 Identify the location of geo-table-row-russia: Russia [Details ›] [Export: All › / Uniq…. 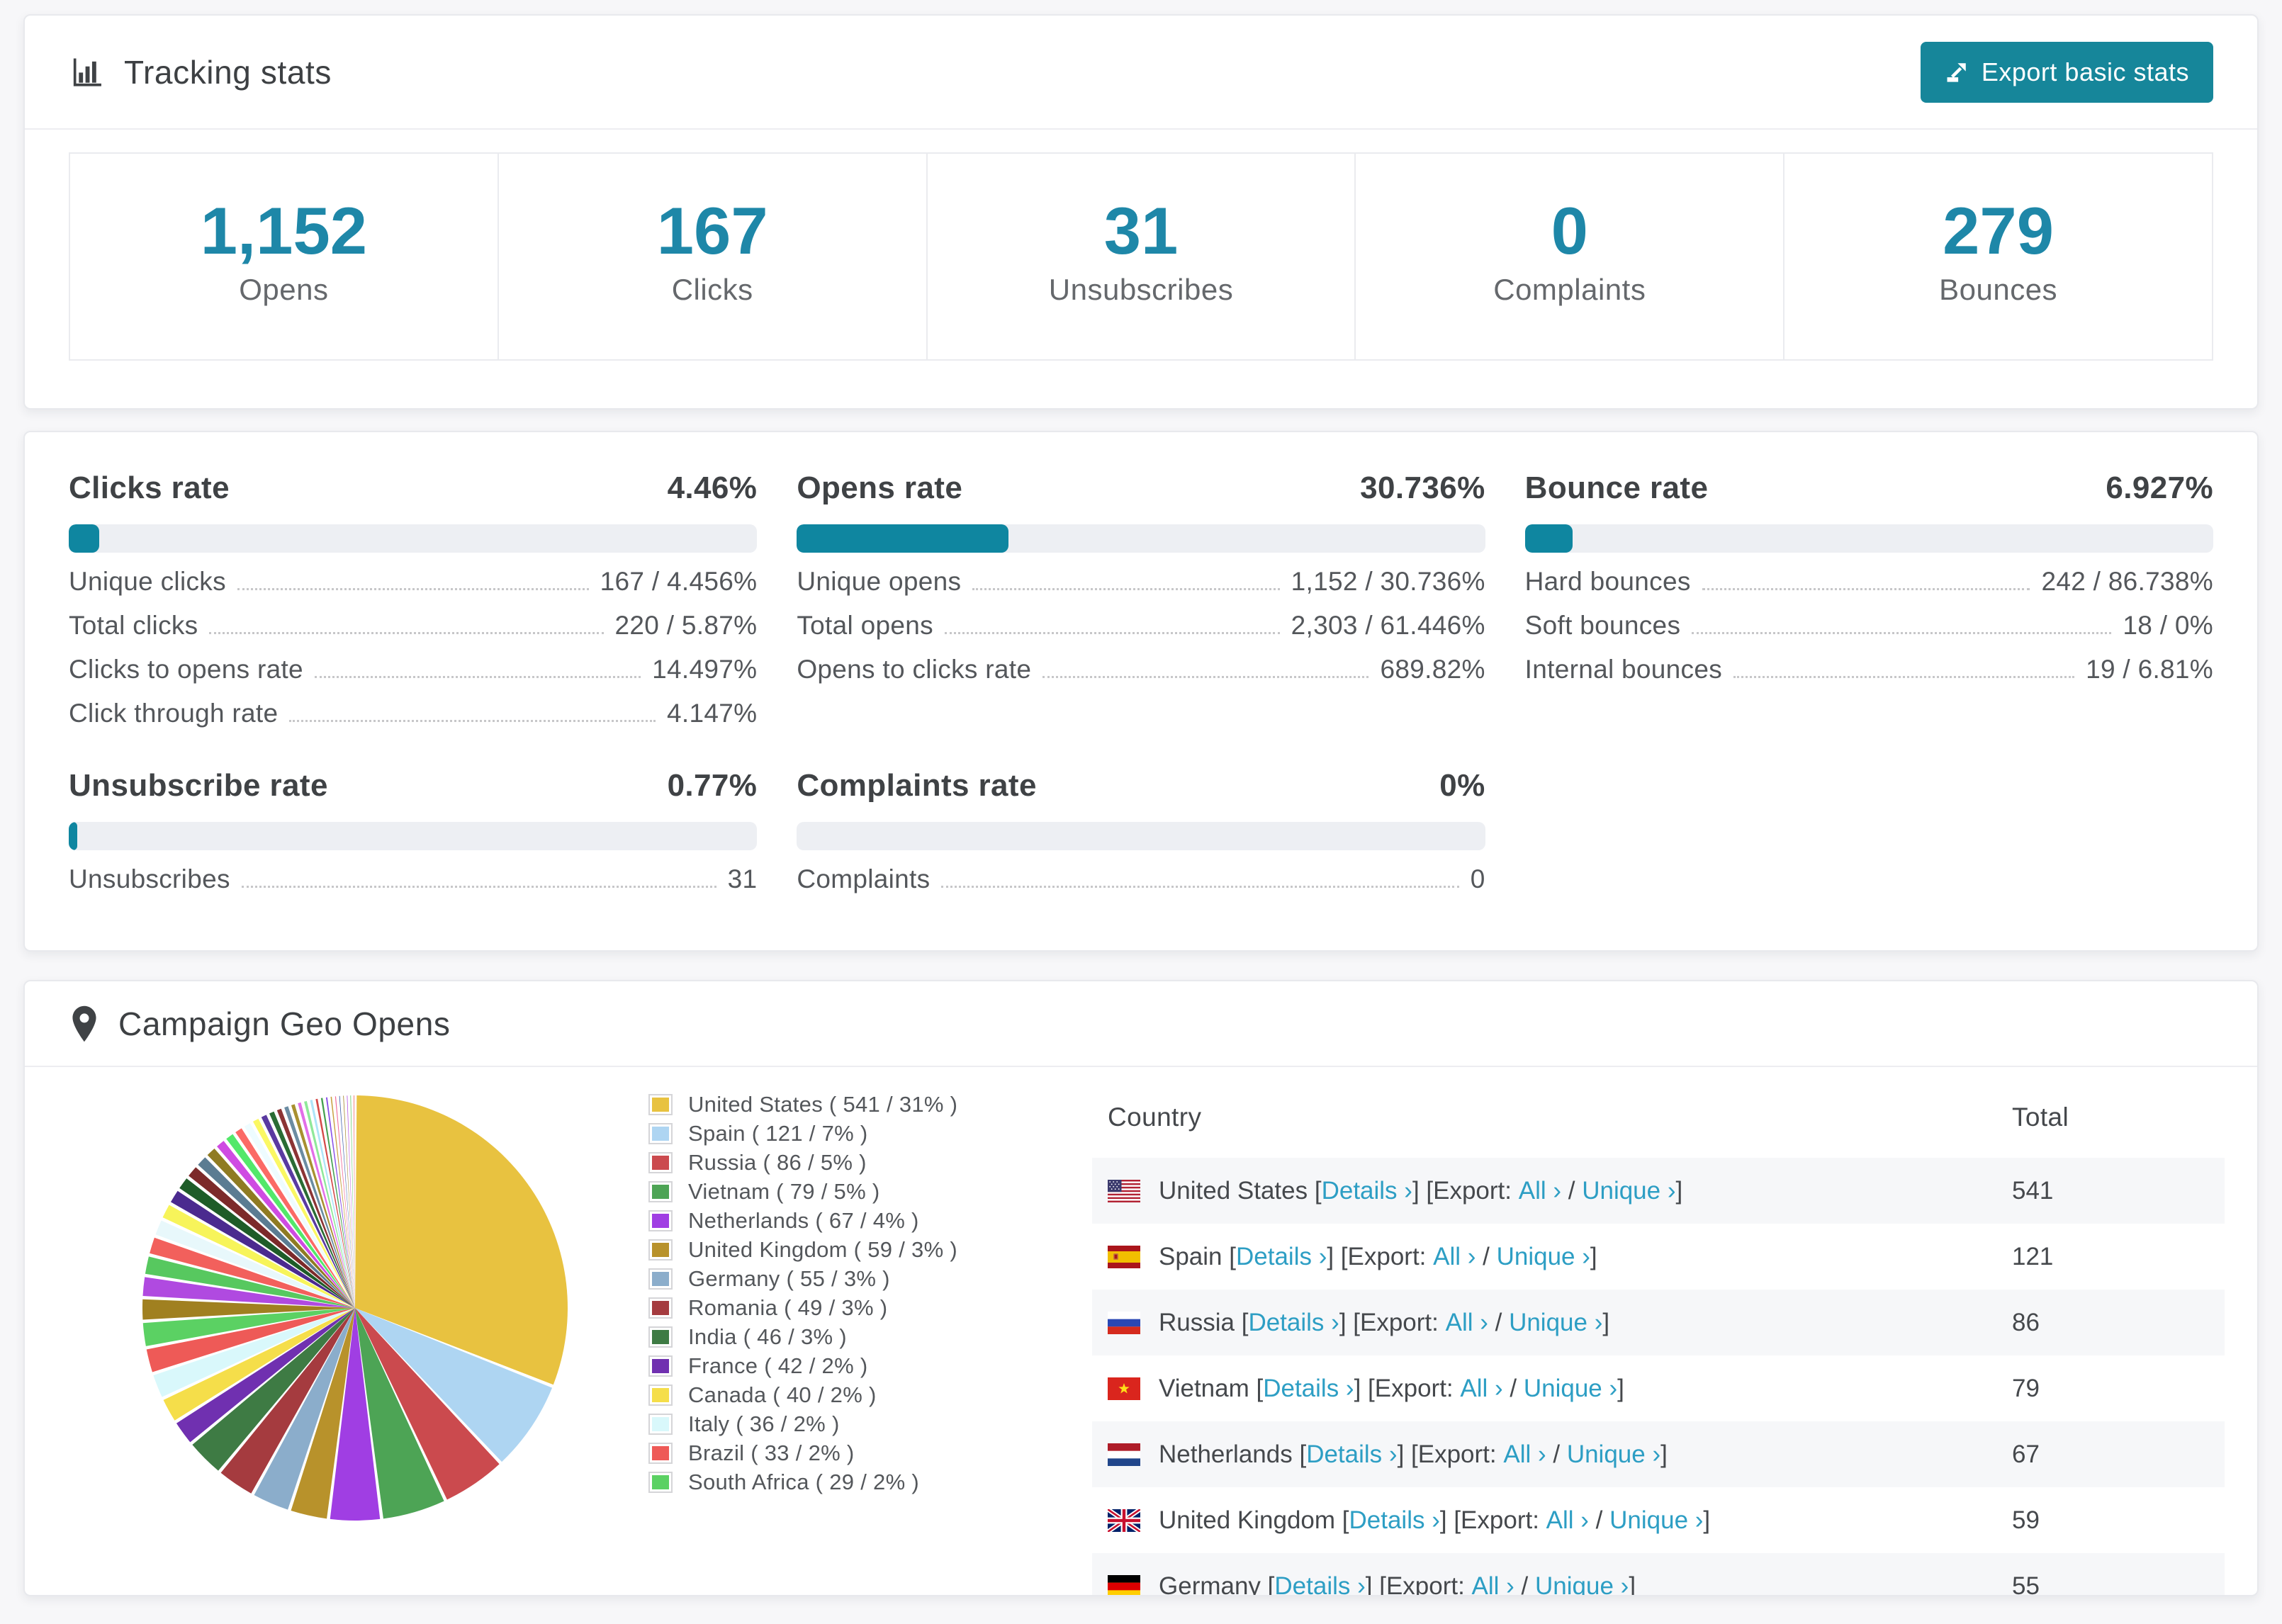
(1658, 1322).